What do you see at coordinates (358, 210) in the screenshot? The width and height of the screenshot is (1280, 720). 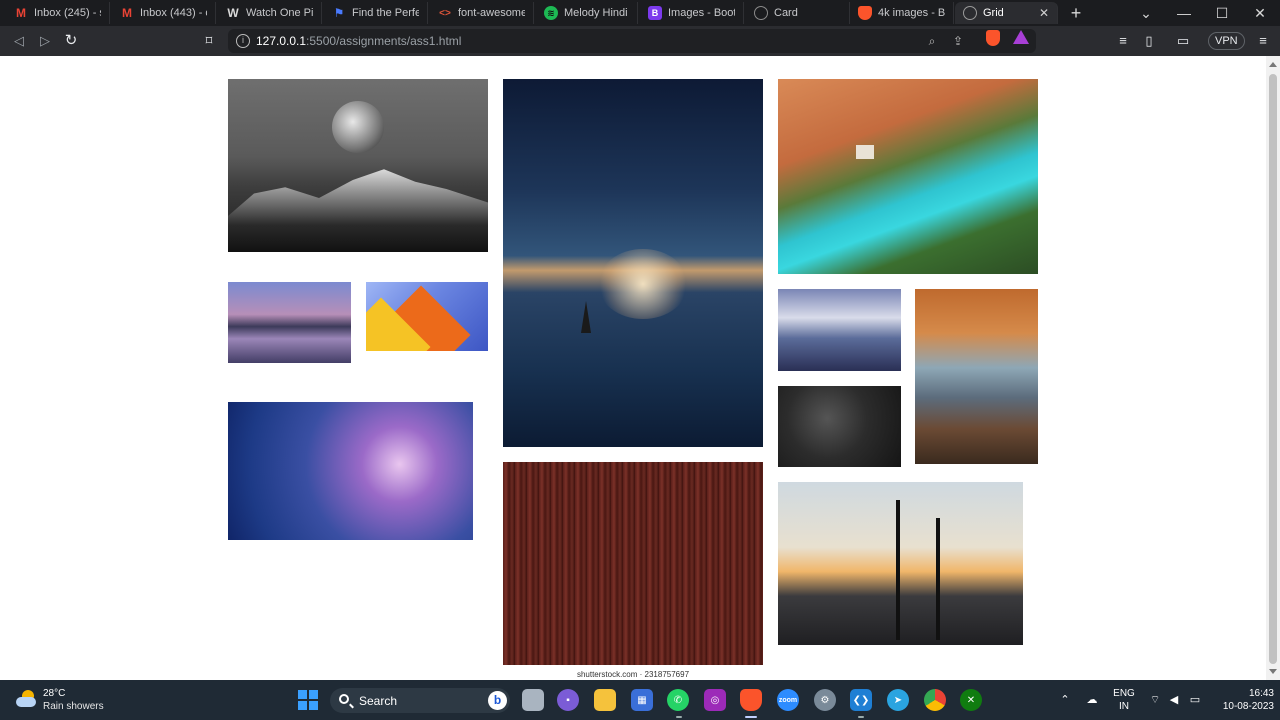 I see `mountain-shape` at bounding box center [358, 210].